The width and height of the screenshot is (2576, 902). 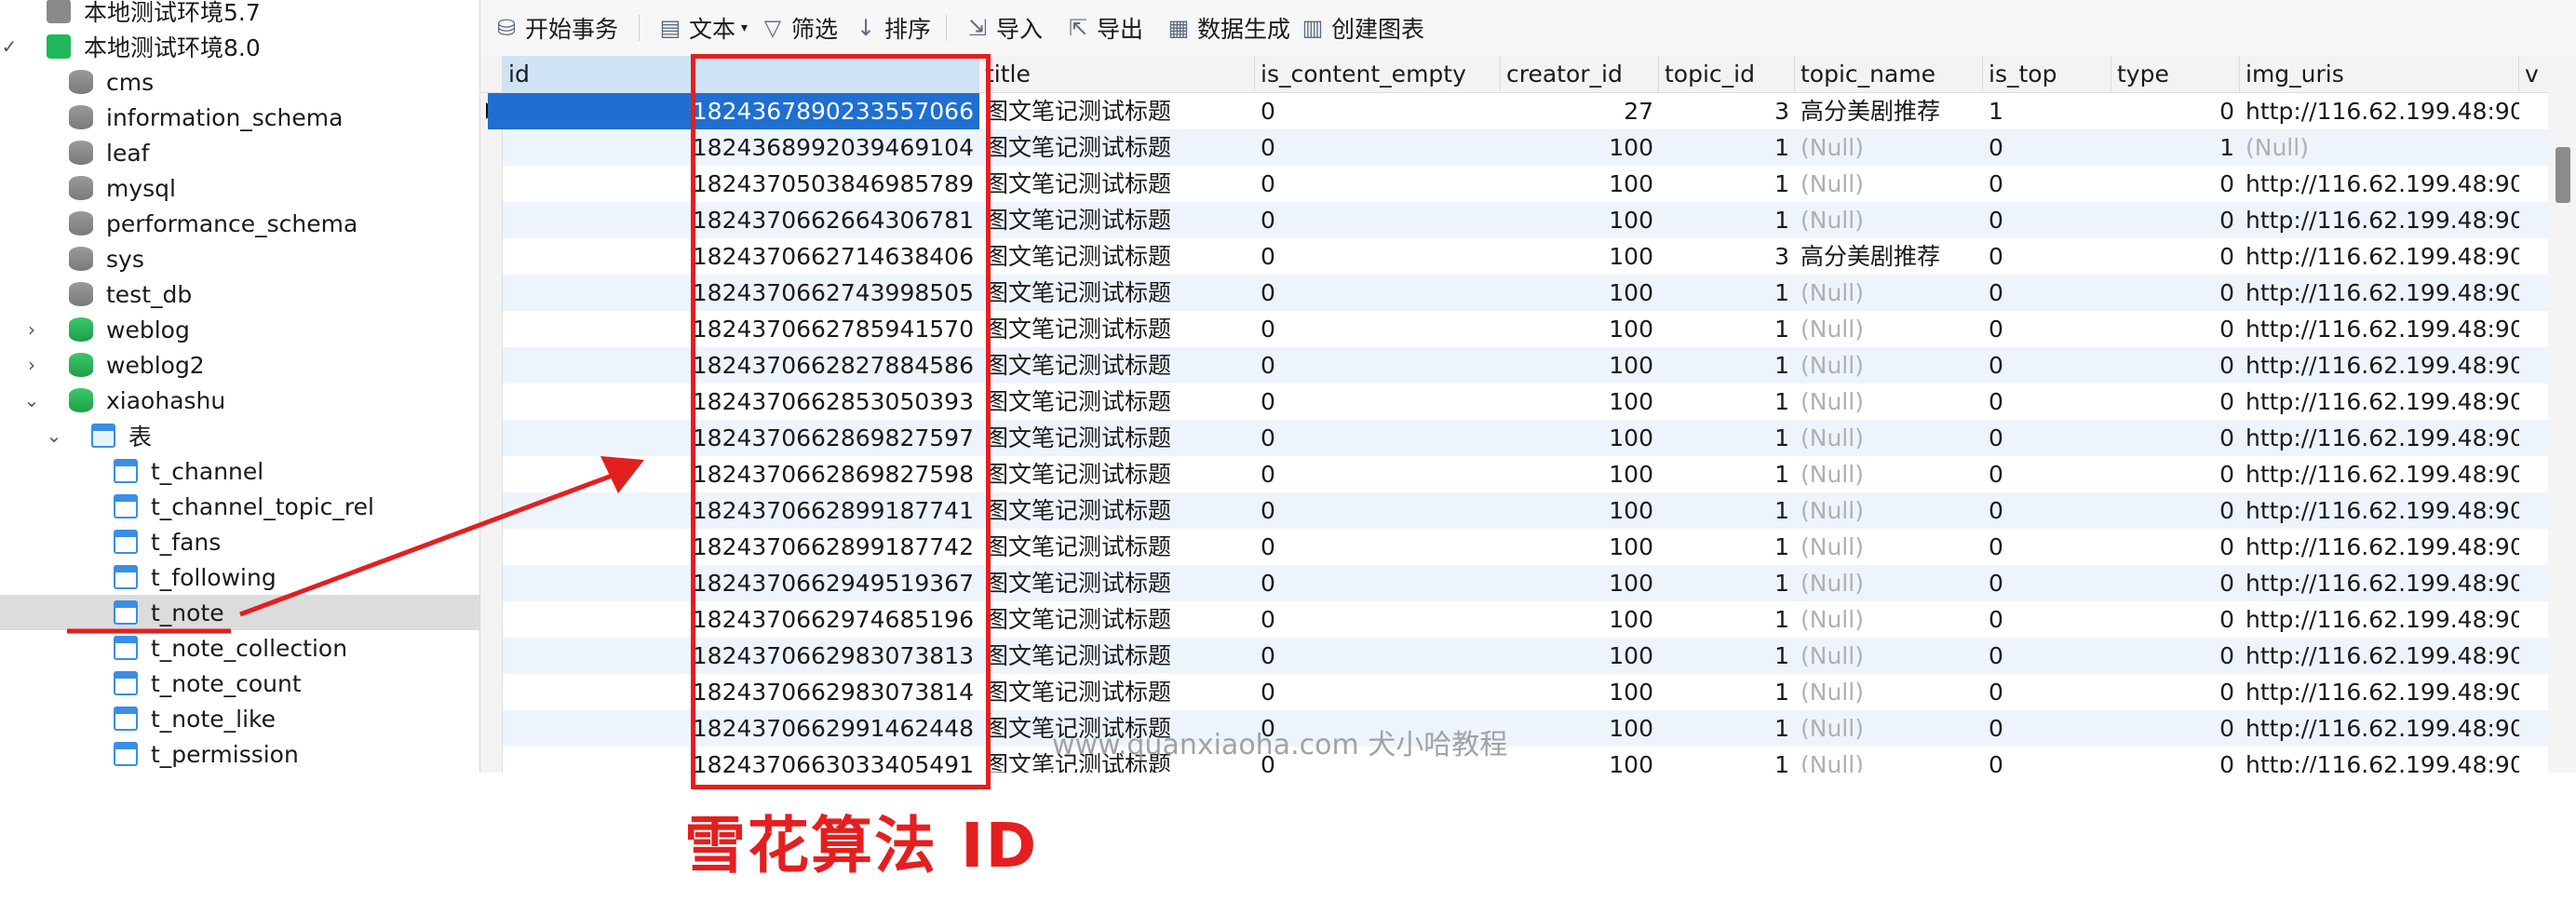 What do you see at coordinates (1727, 111) in the screenshot?
I see `cell-topic-id: 3` at bounding box center [1727, 111].